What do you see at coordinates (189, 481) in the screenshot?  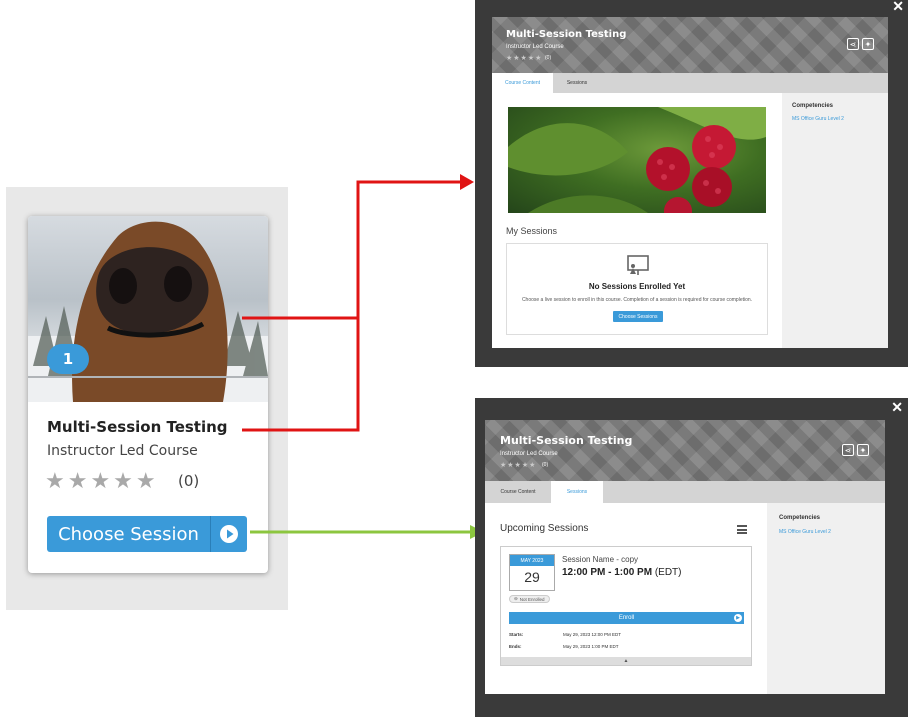 I see `rating-count: (0)` at bounding box center [189, 481].